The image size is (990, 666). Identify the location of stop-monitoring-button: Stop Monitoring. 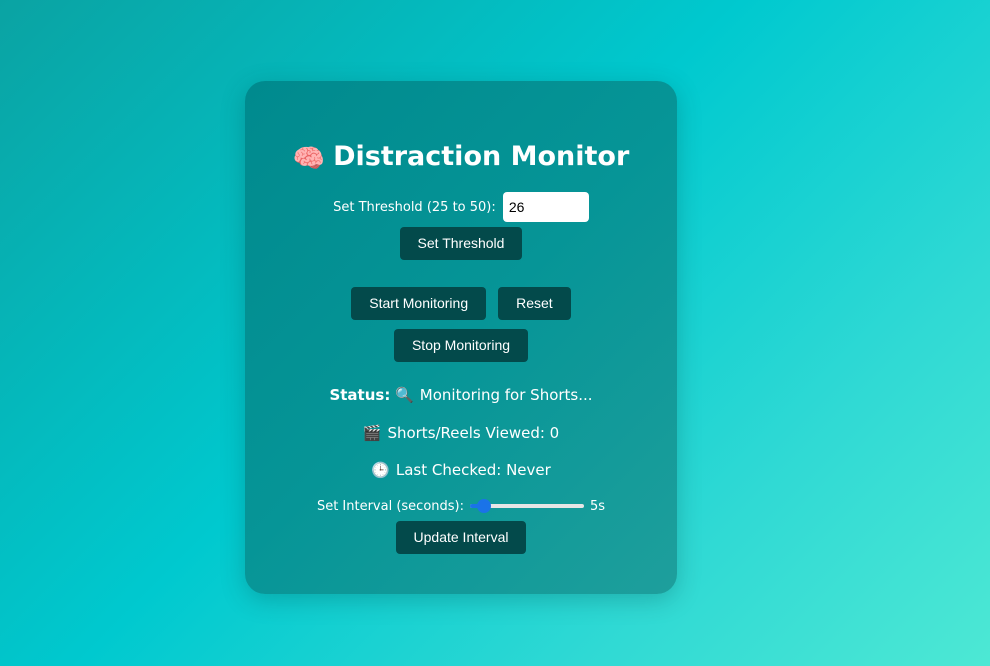
(461, 345).